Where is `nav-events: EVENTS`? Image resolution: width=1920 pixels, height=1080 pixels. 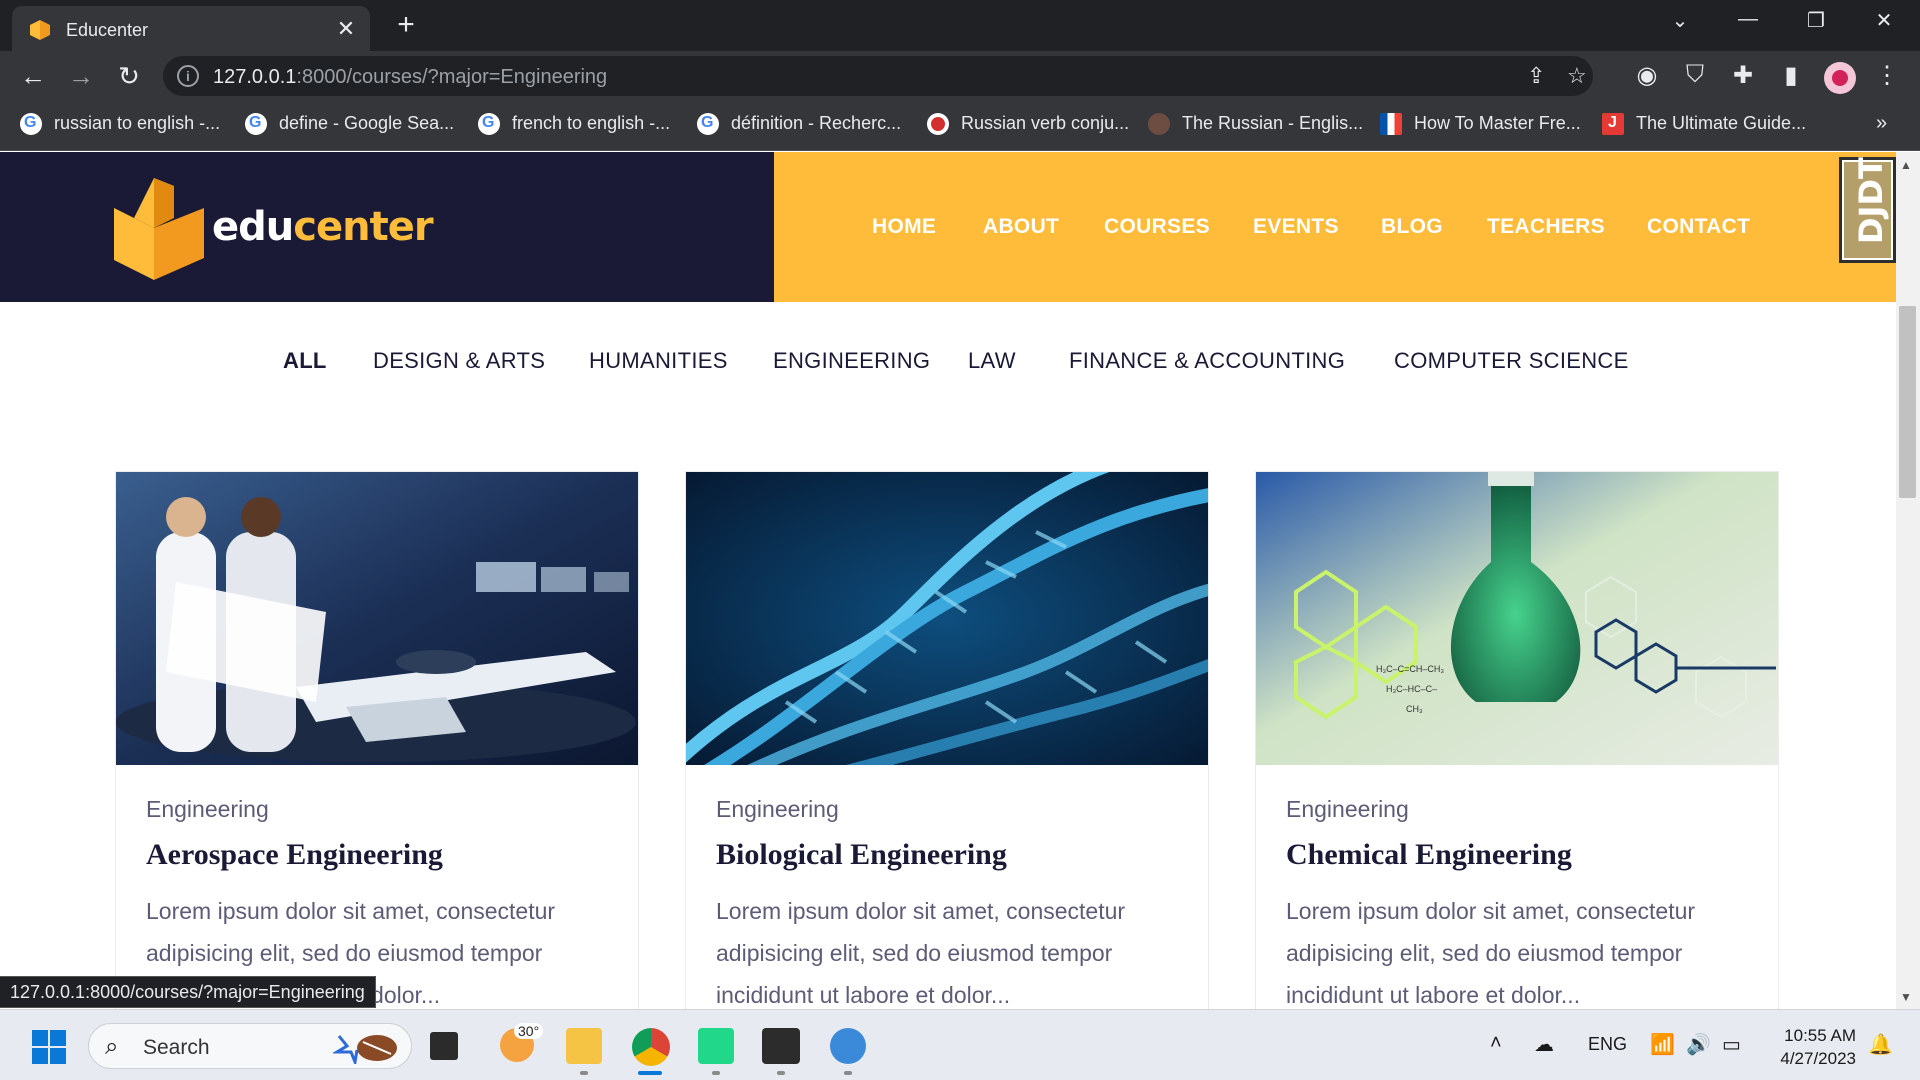
nav-events: EVENTS is located at coordinates (1296, 227).